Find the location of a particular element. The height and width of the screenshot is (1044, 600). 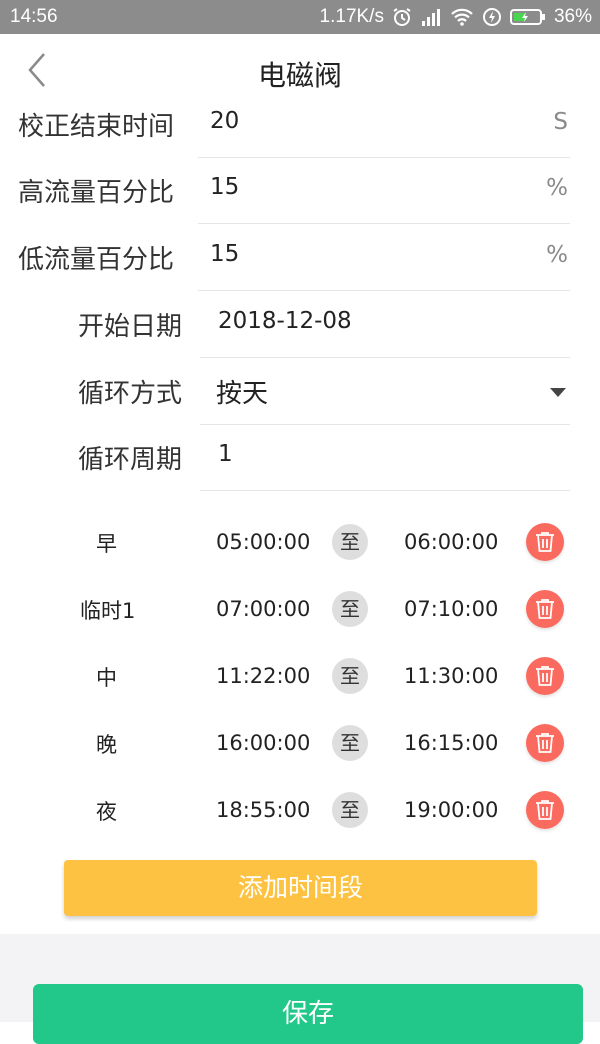

cycle-period-input: 1 is located at coordinates (225, 454).